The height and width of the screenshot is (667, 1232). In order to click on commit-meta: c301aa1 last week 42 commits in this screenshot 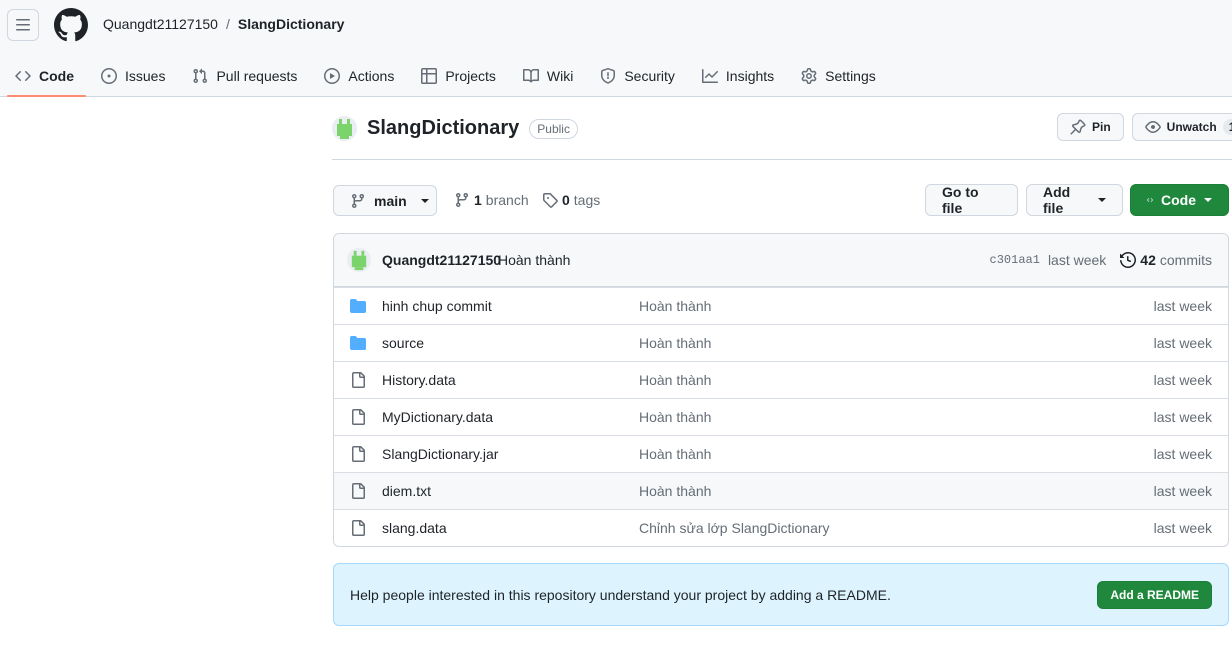, I will do `click(1101, 260)`.